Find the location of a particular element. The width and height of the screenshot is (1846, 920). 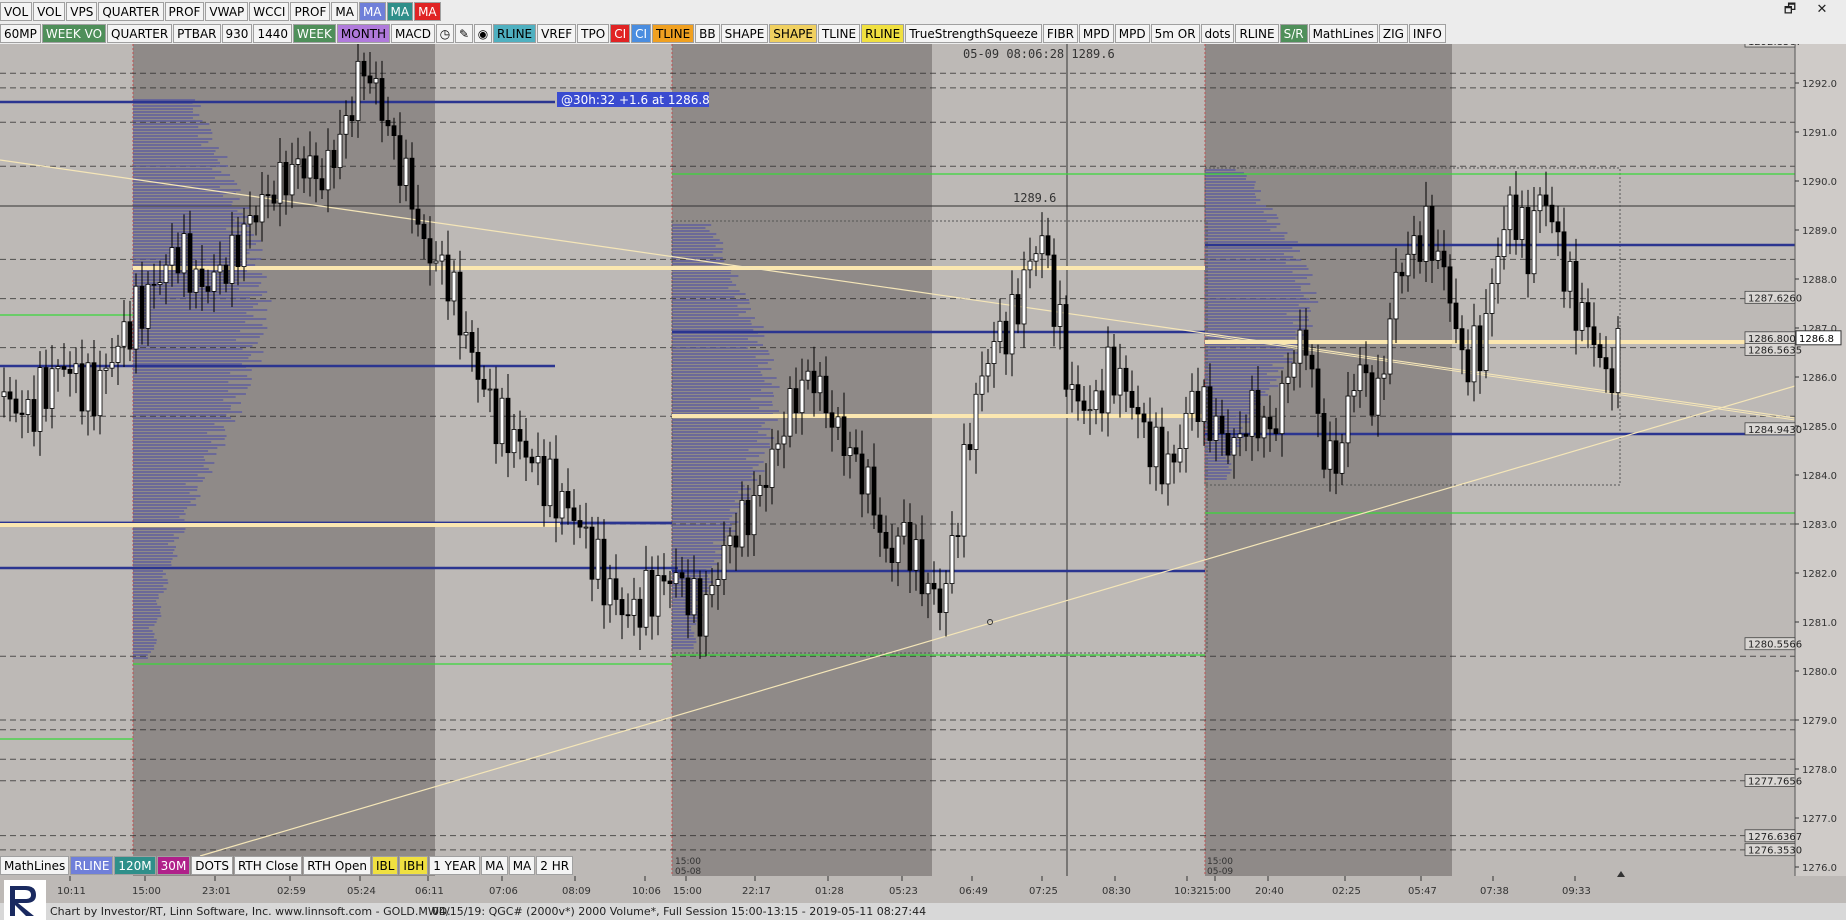

target-icon: ◉ is located at coordinates (483, 33).